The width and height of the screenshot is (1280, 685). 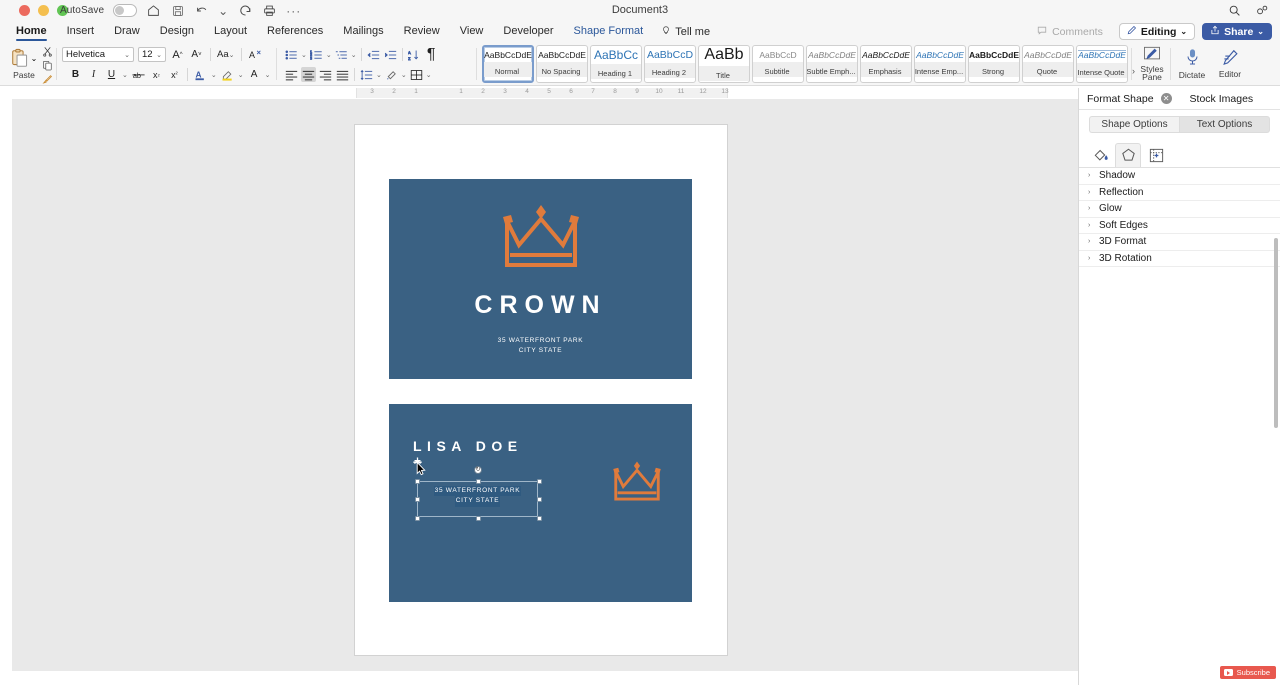 What do you see at coordinates (177, 31) in the screenshot?
I see `tab-design: Design` at bounding box center [177, 31].